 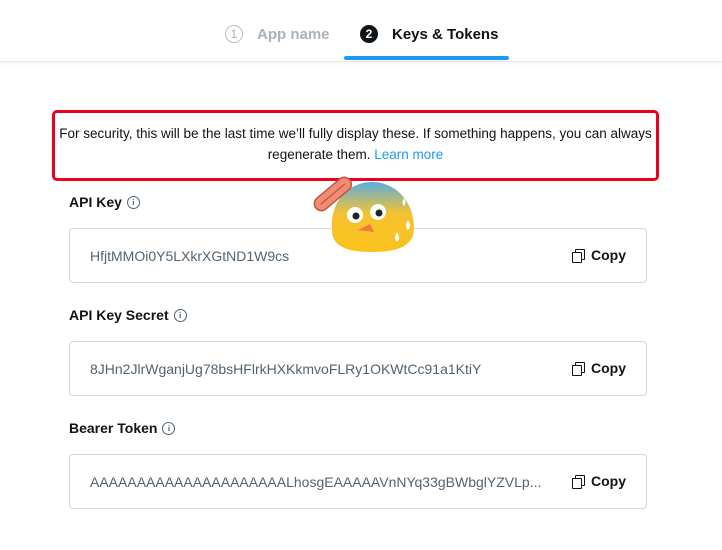 What do you see at coordinates (119, 315) in the screenshot?
I see `field-label-text: API Key Secret` at bounding box center [119, 315].